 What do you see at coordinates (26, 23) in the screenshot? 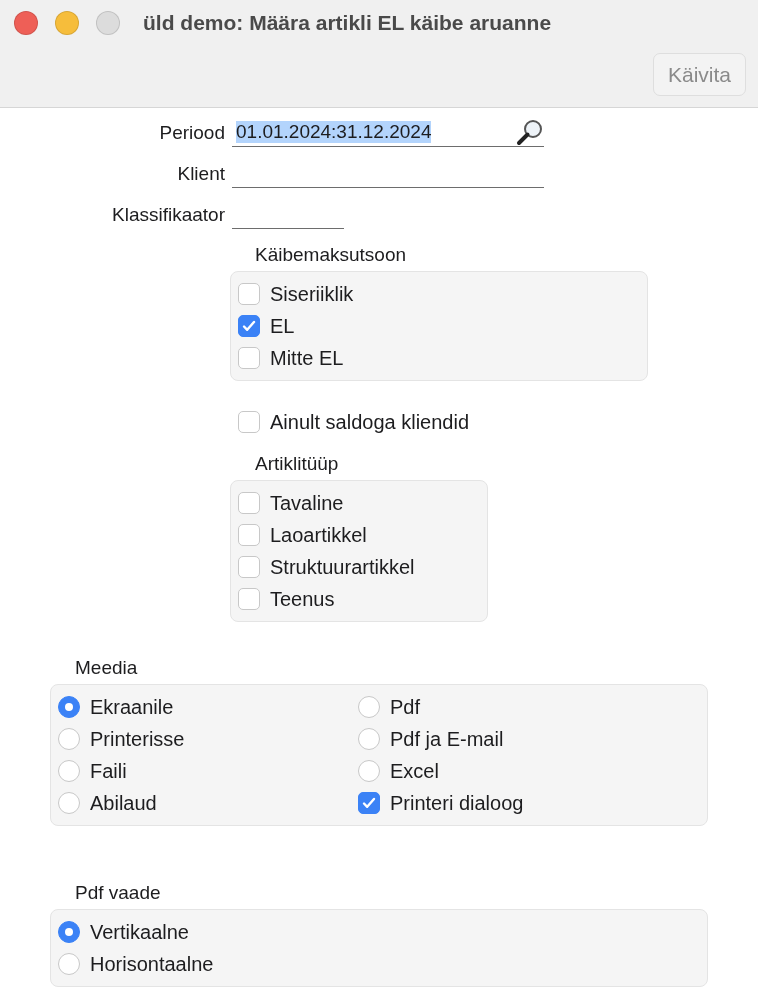
I see `close-icon` at bounding box center [26, 23].